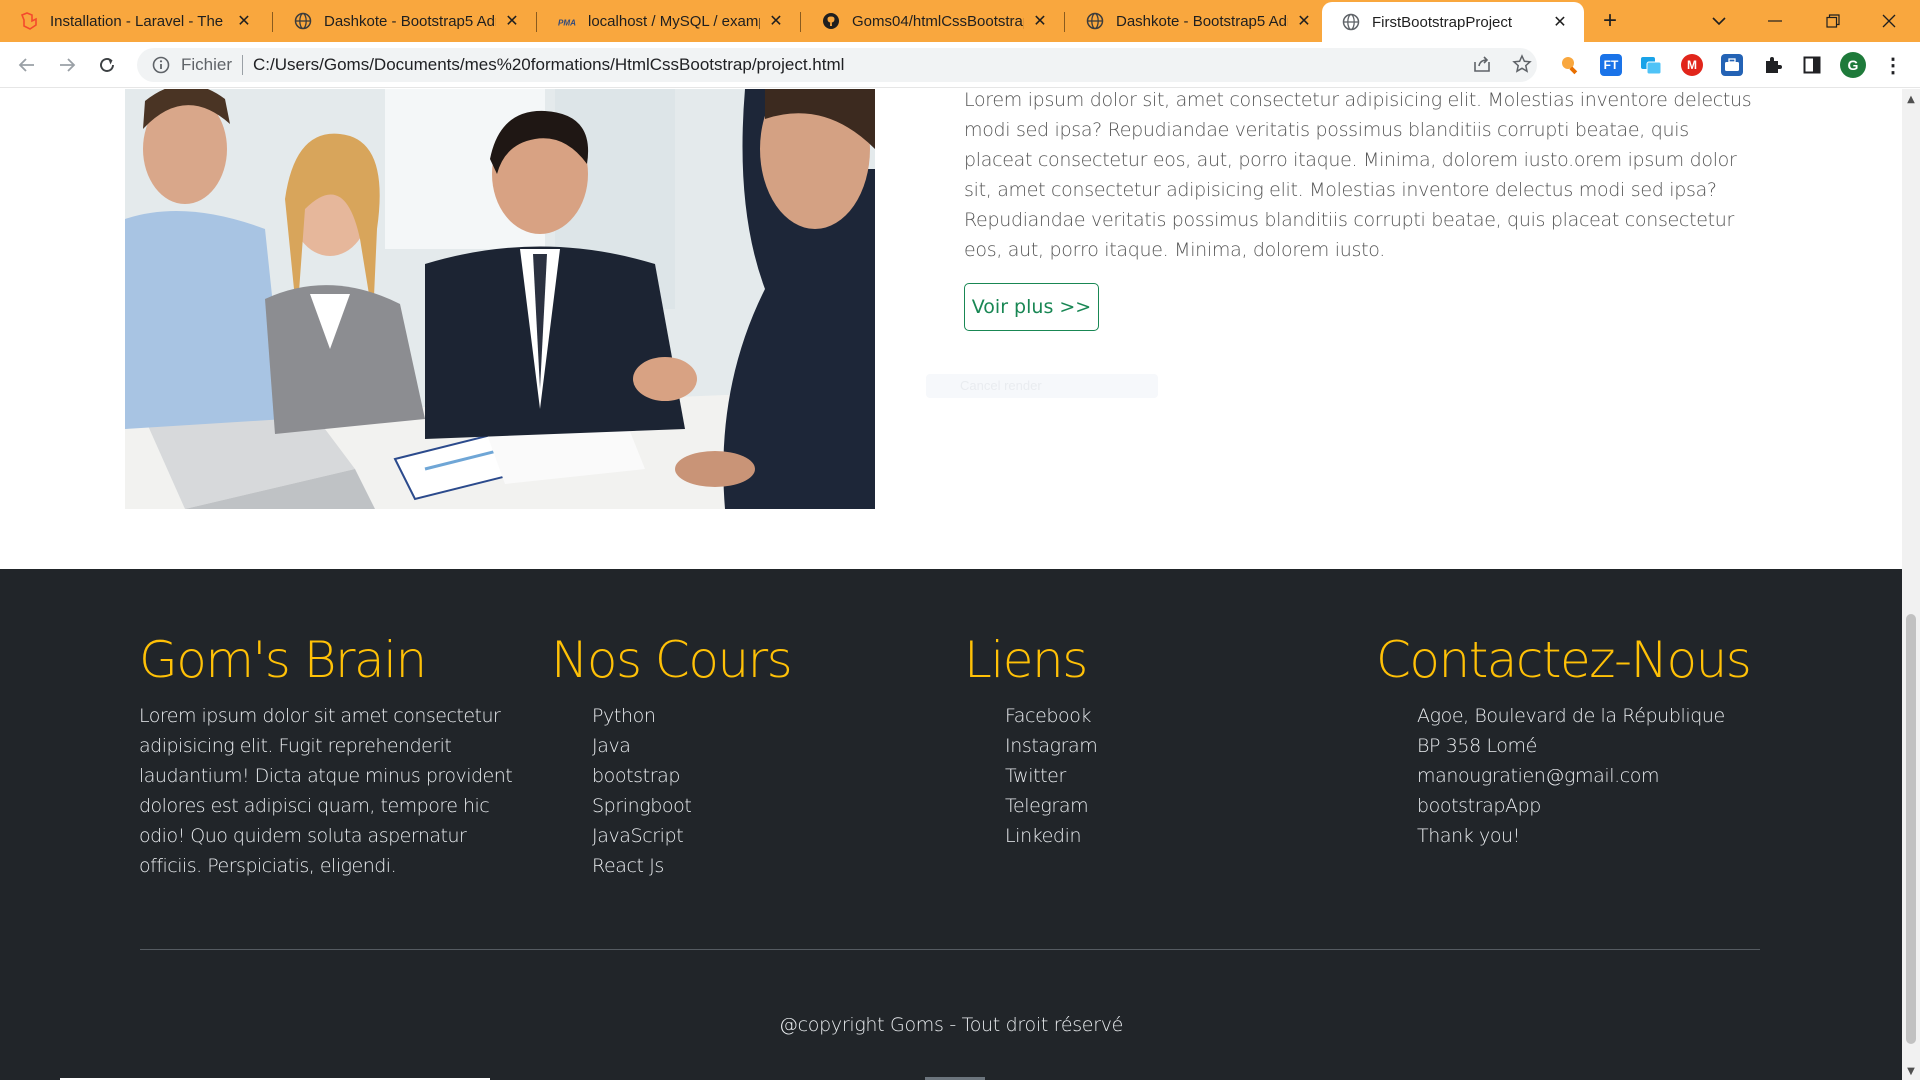 This screenshot has height=1080, width=1920. What do you see at coordinates (139, 21) in the screenshot?
I see `tab-title: Installation - Laravel - The P` at bounding box center [139, 21].